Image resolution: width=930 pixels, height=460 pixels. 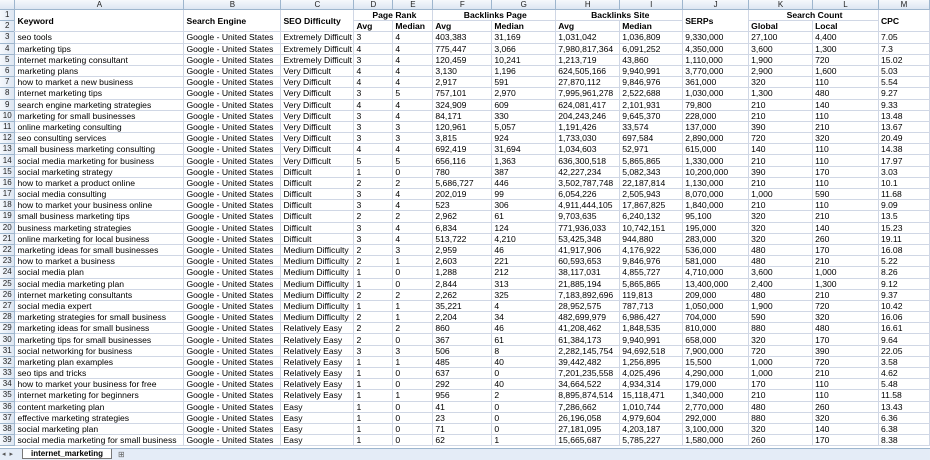 What do you see at coordinates (651, 306) in the screenshot?
I see `bs-median-cell: 787,713` at bounding box center [651, 306].